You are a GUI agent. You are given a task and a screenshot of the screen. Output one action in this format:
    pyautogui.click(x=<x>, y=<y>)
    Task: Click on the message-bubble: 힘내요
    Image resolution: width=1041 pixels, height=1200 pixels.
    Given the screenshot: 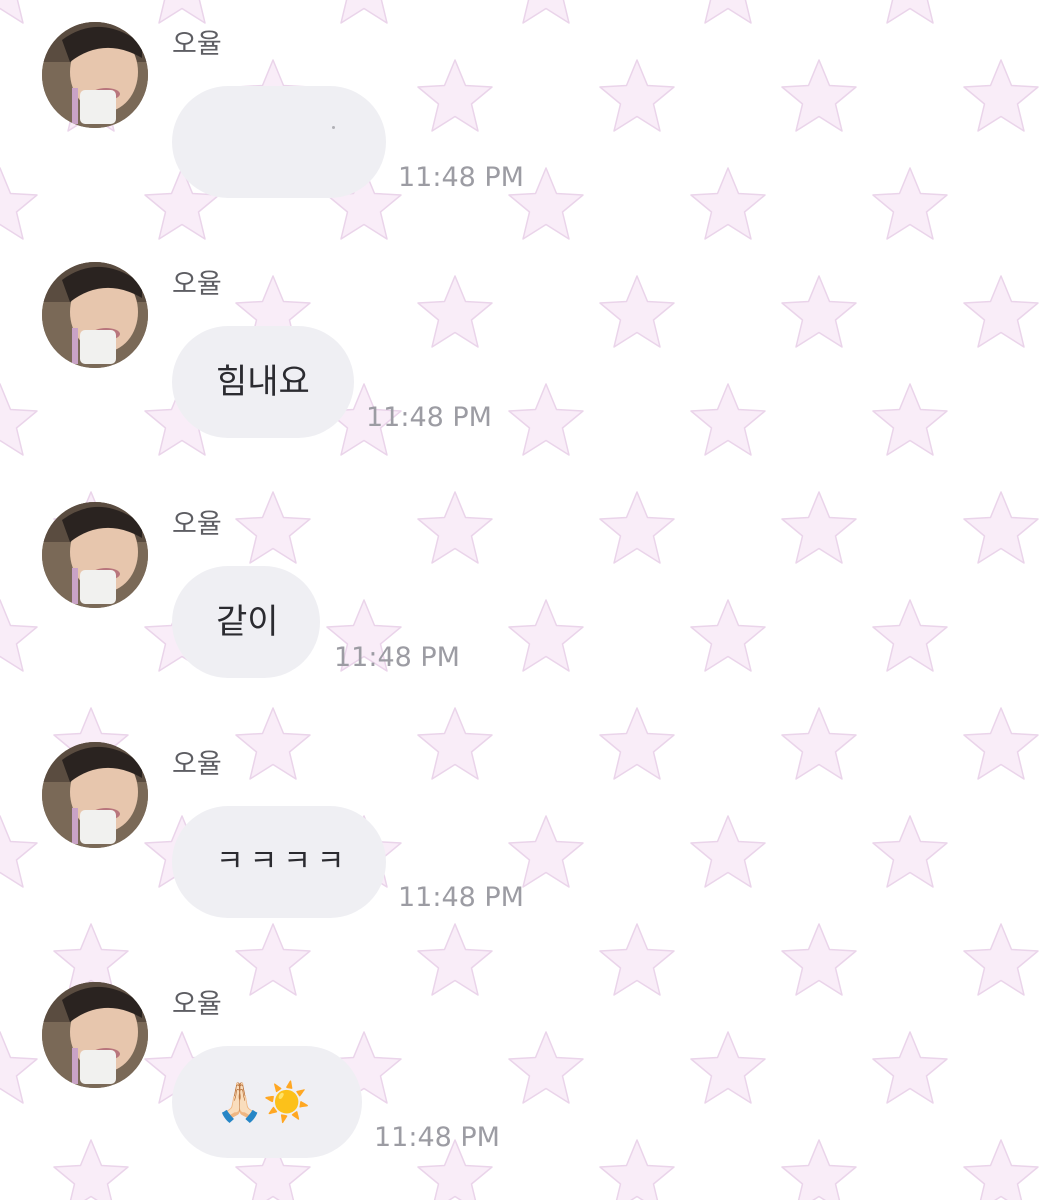 What is the action you would take?
    pyautogui.click(x=263, y=382)
    